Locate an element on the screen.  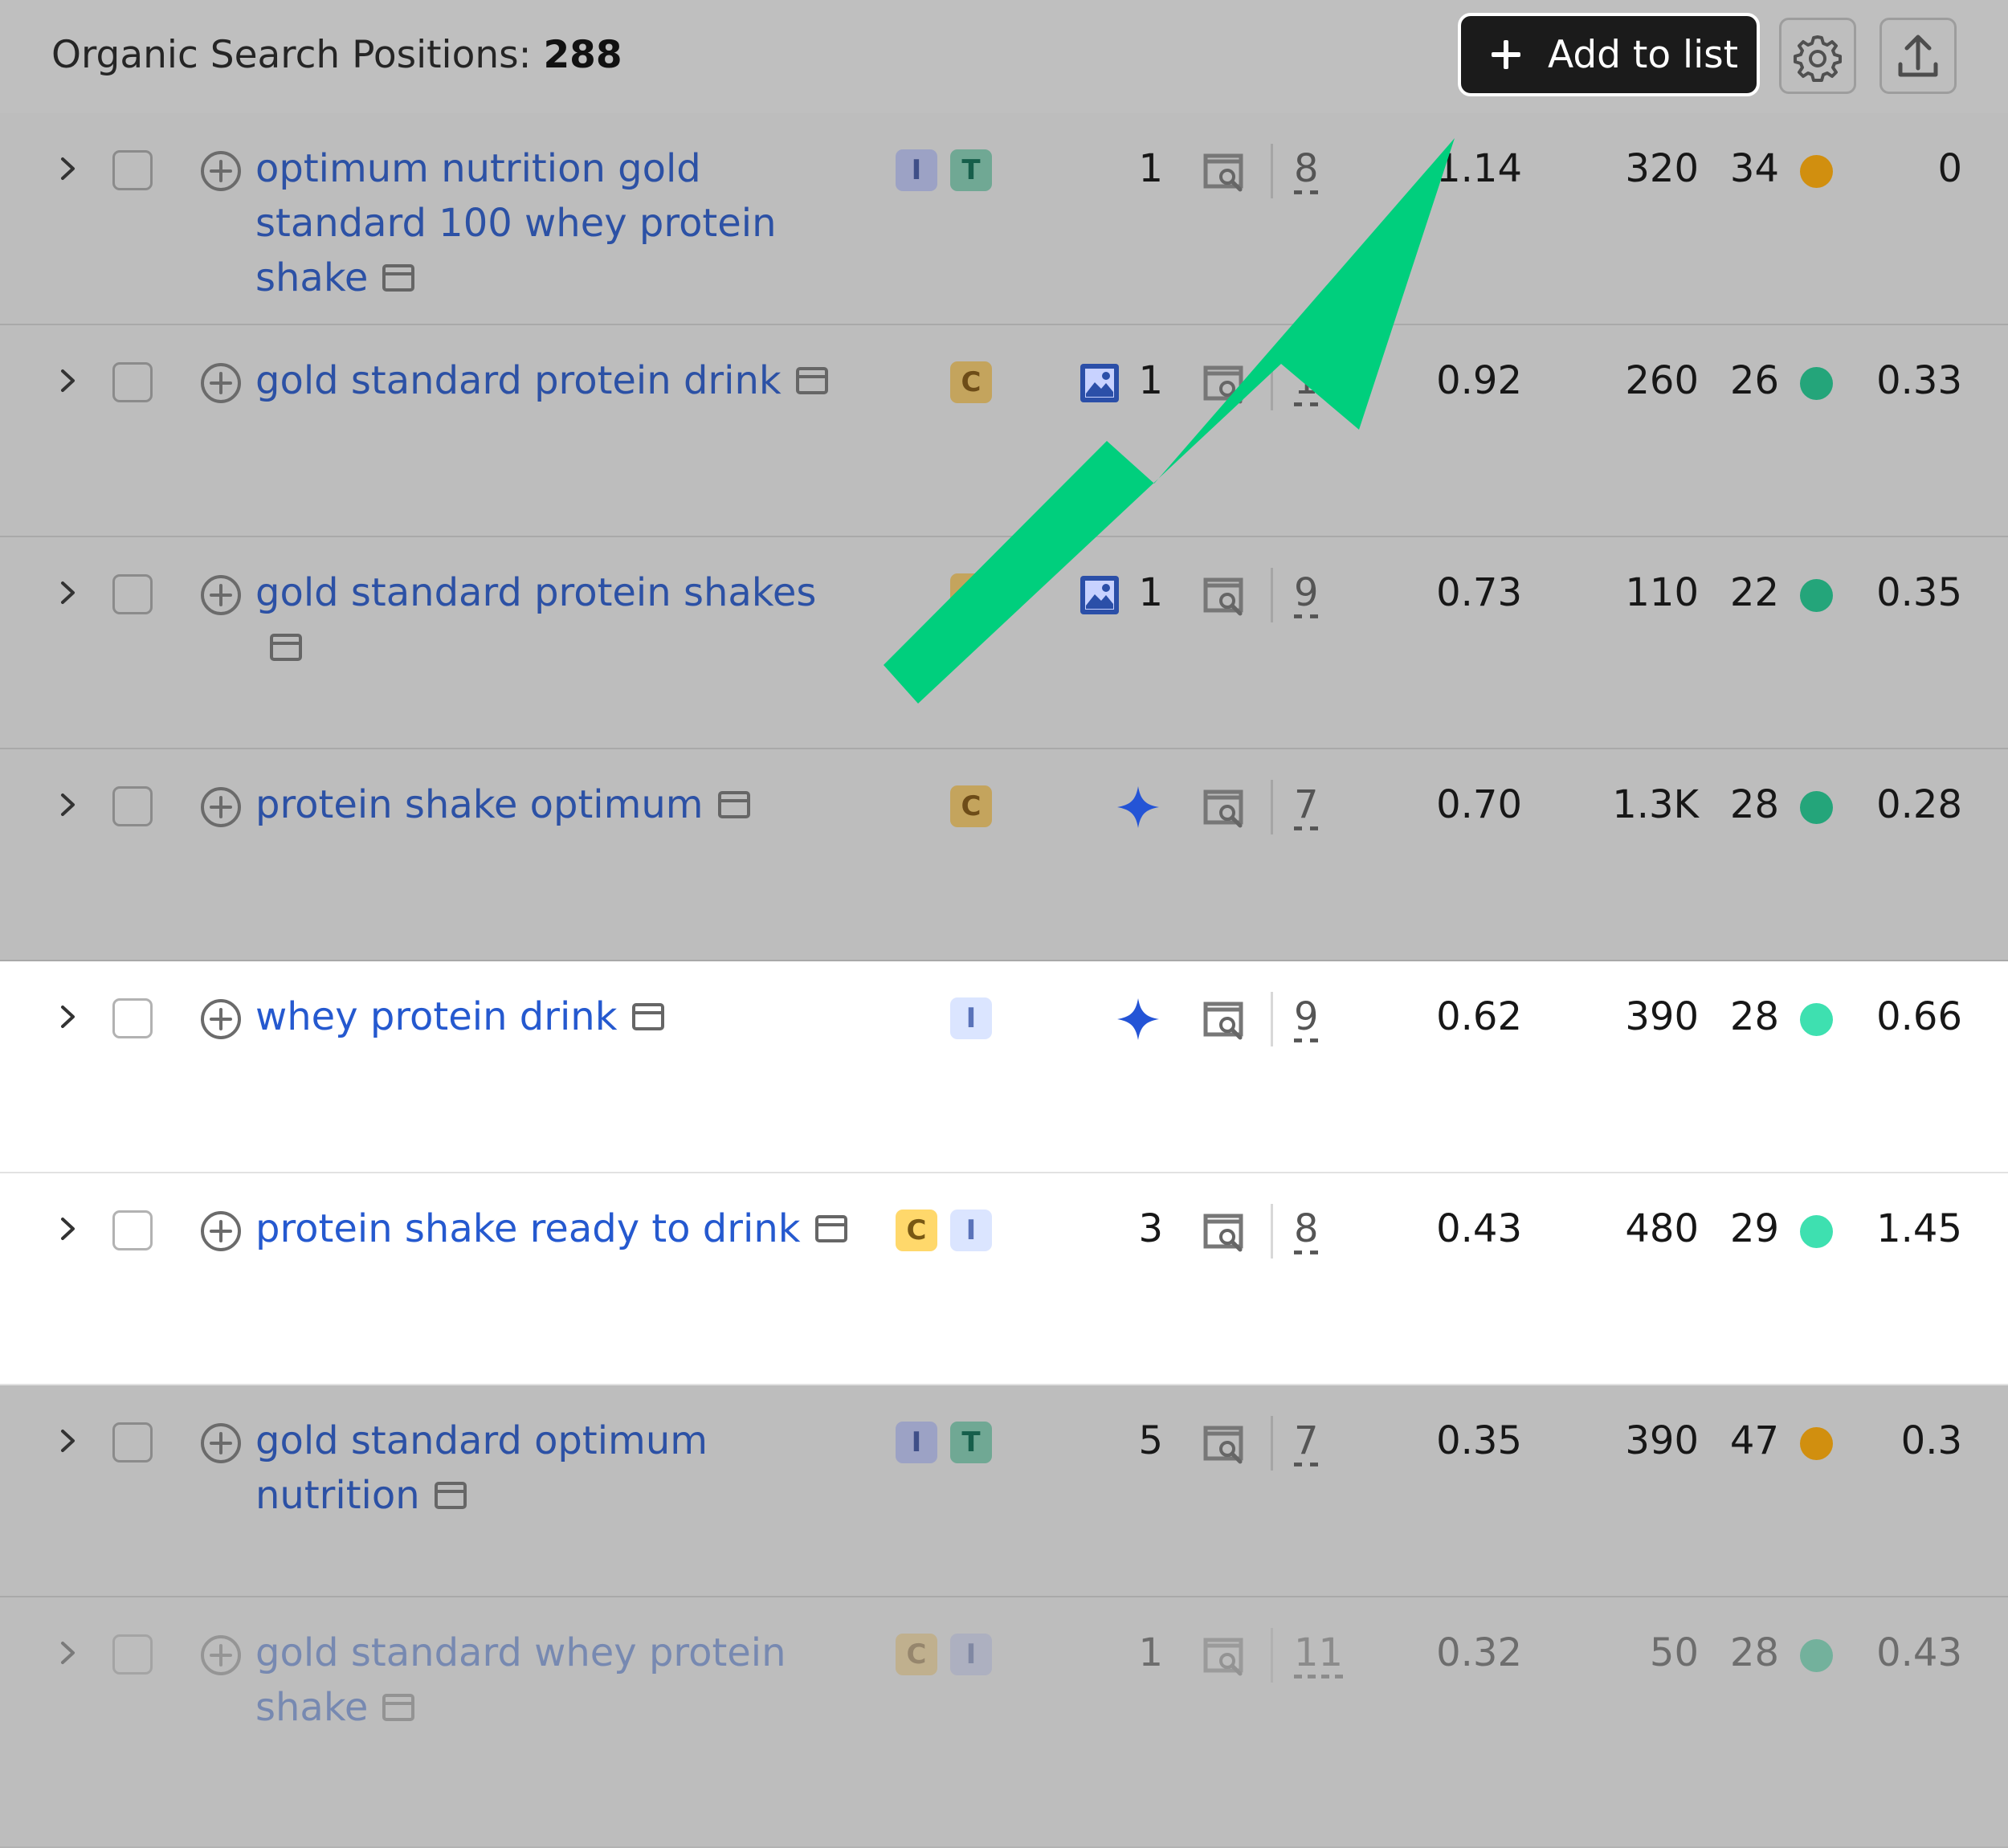
position-value: 5 is located at coordinates (1135, 1441).